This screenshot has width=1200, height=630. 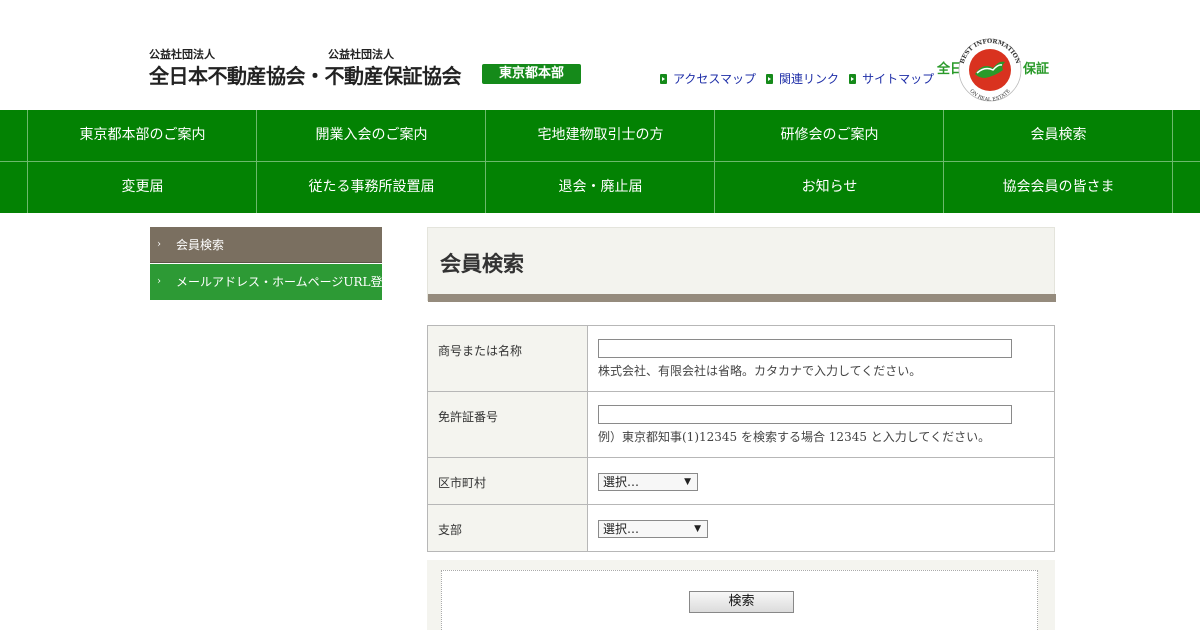 I want to click on search-button: 検索, so click(x=741, y=602).